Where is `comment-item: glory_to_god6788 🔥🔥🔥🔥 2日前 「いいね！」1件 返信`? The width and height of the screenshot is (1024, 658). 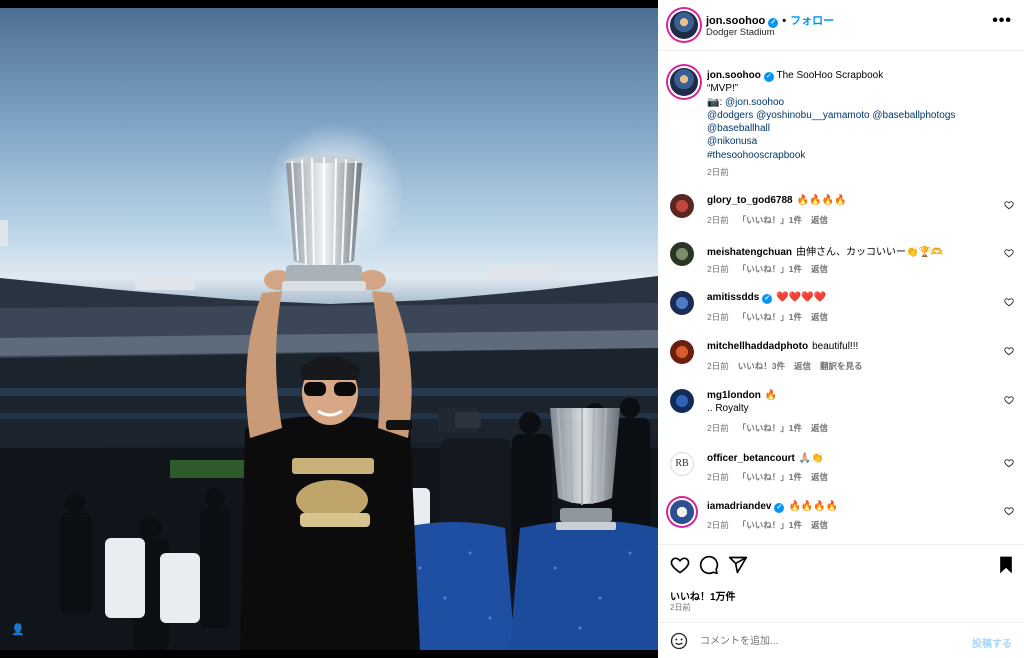
comment-item: glory_to_god6788 🔥🔥🔥🔥 2日前 「いいね！」1件 返信 is located at coordinates (841, 212).